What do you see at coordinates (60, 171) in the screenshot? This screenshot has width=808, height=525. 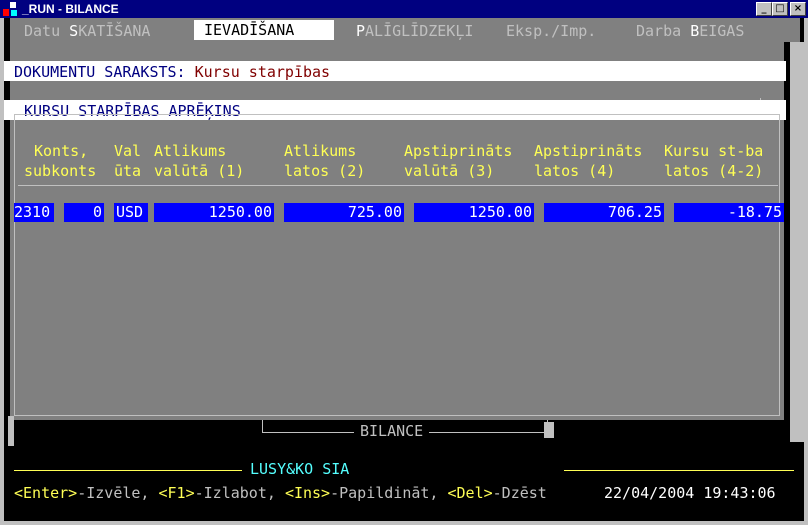 I see `col-header-account-2: subkonts` at bounding box center [60, 171].